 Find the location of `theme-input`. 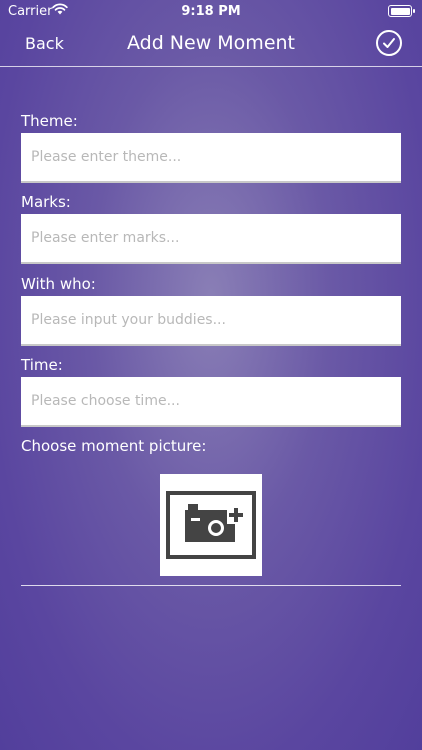

theme-input is located at coordinates (211, 158).